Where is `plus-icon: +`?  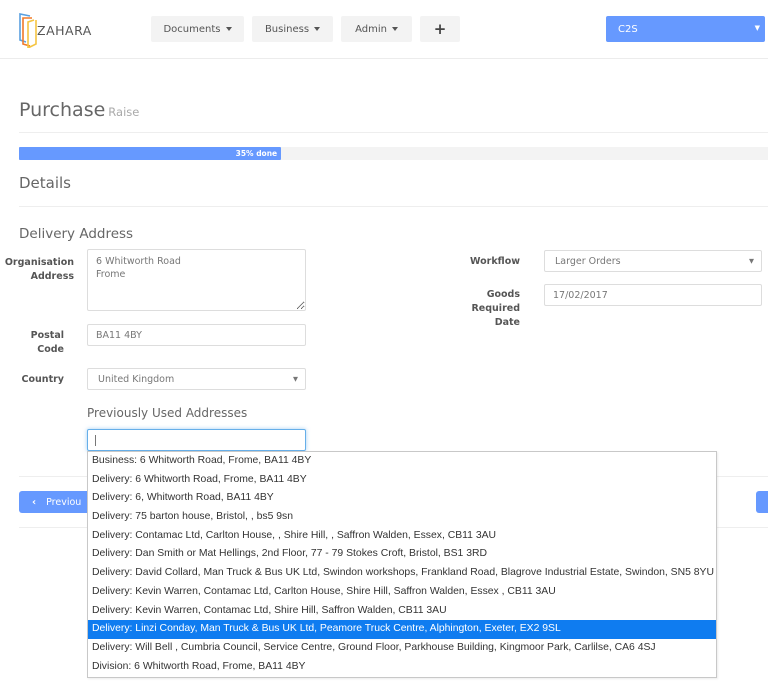
plus-icon: + is located at coordinates (440, 29).